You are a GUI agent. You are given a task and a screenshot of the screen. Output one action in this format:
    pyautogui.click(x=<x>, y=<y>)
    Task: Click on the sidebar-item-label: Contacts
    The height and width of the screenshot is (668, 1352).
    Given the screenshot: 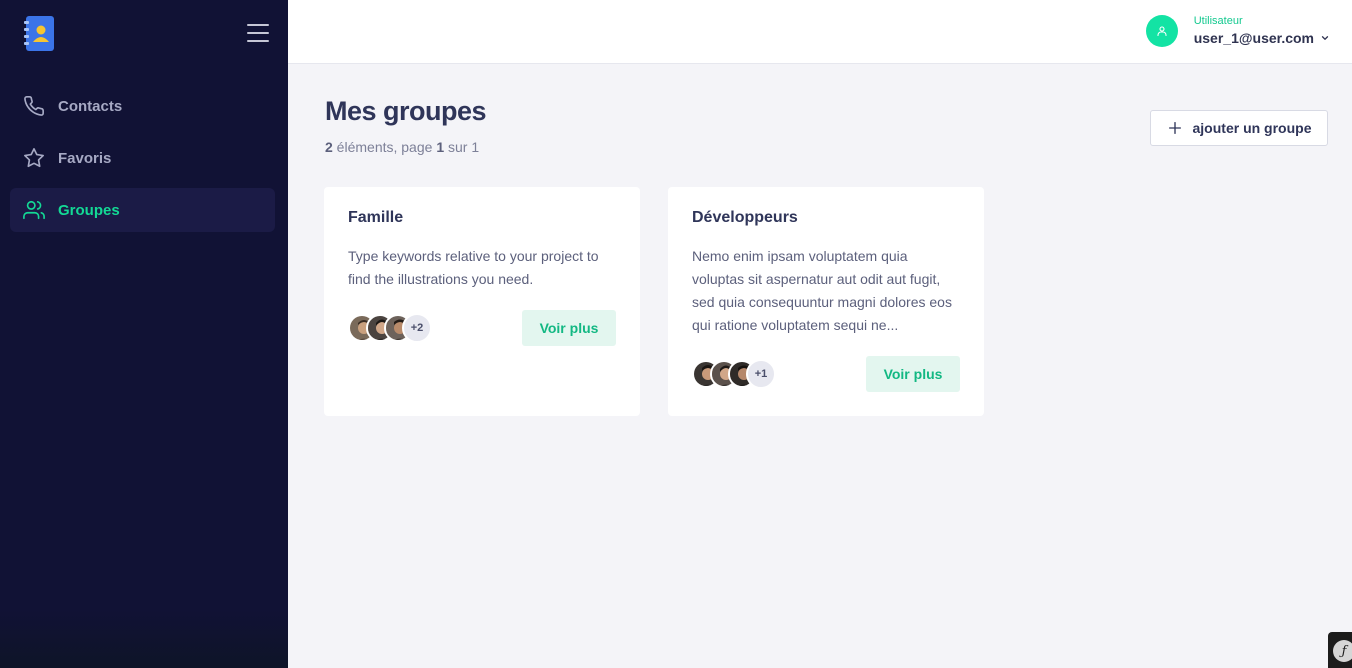 What is the action you would take?
    pyautogui.click(x=90, y=106)
    